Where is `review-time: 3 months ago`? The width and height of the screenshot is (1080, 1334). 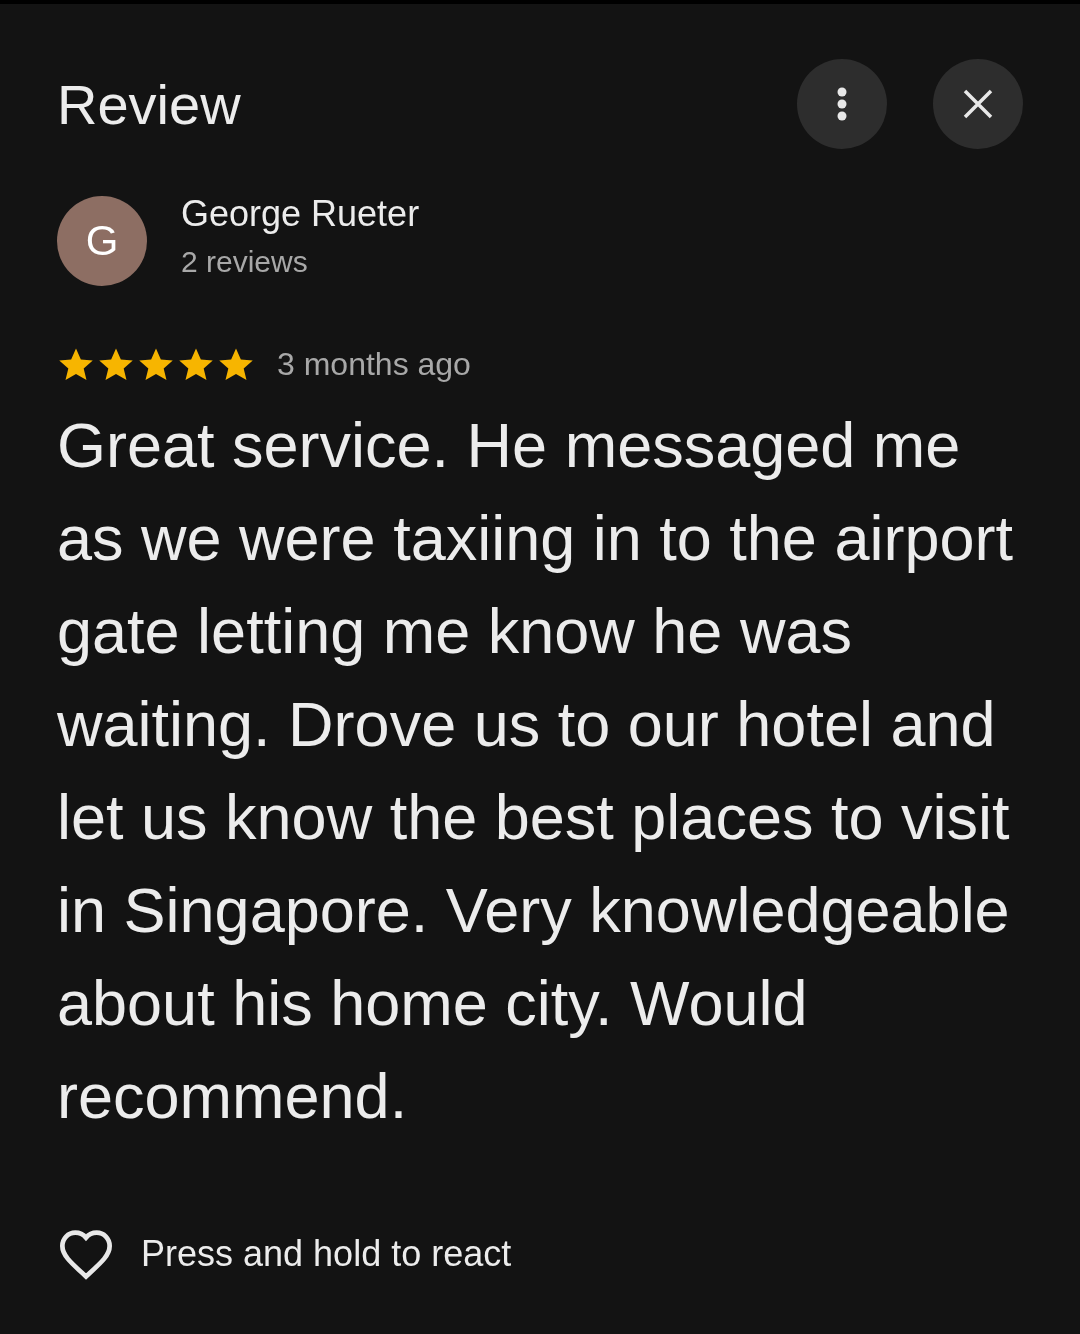
review-time: 3 months ago is located at coordinates (374, 364).